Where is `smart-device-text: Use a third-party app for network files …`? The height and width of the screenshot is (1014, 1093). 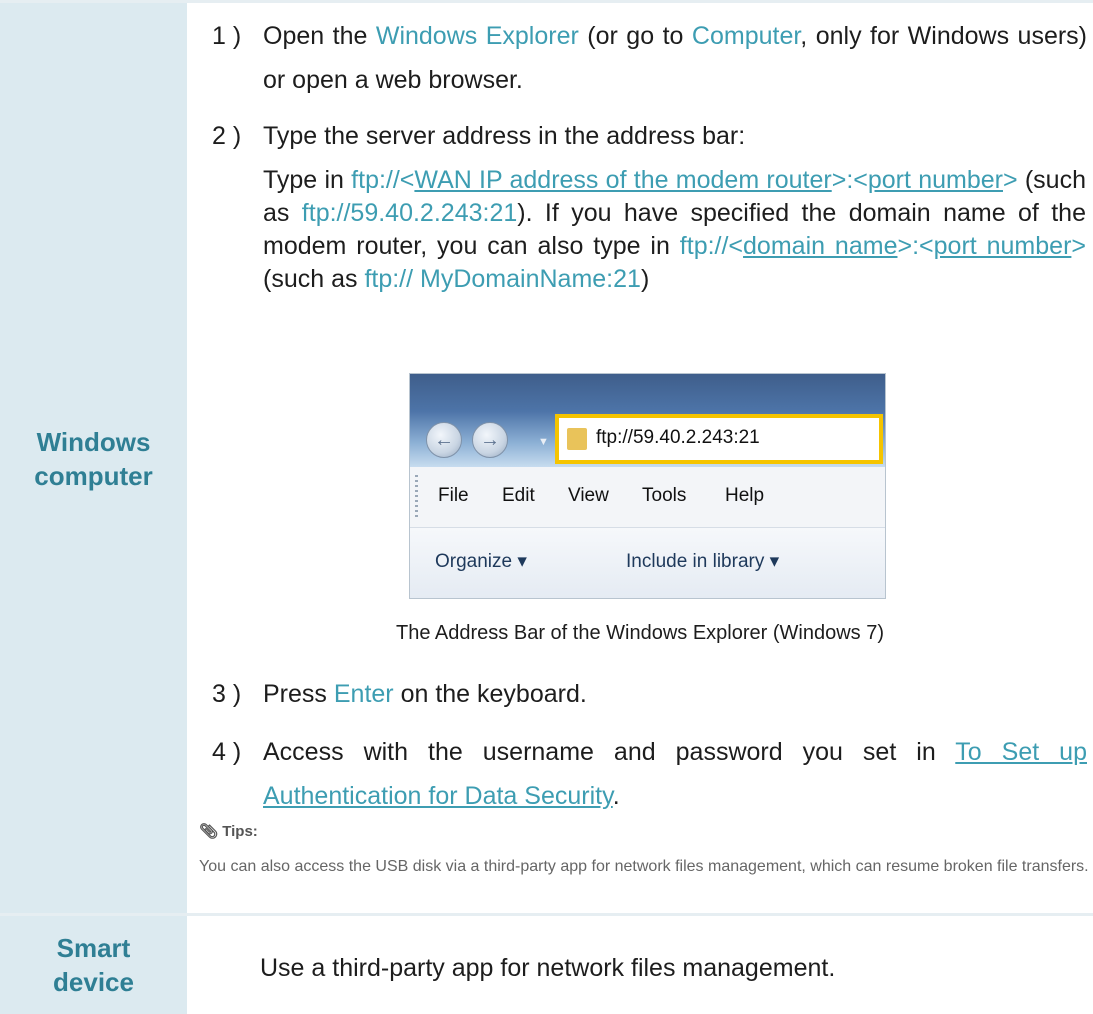
smart-device-text: Use a third-party app for network files … is located at coordinates (548, 968).